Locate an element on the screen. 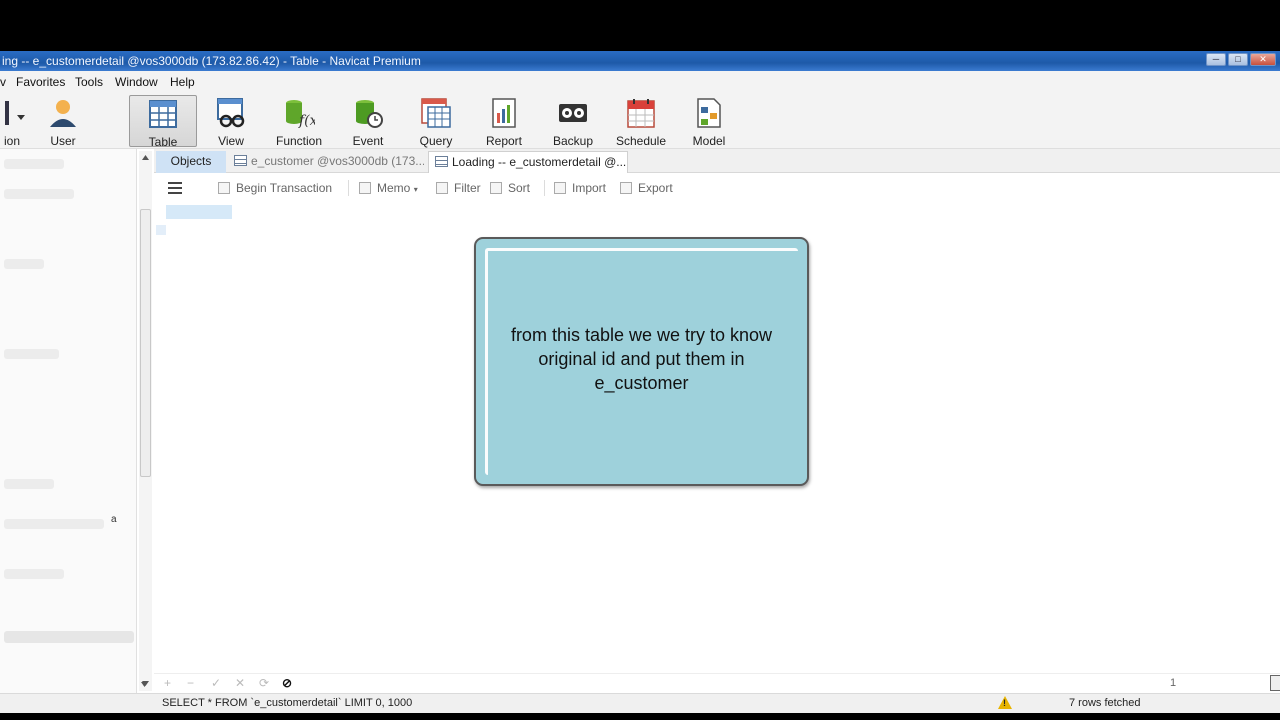  tree-scrollbar is located at coordinates (145, 421).